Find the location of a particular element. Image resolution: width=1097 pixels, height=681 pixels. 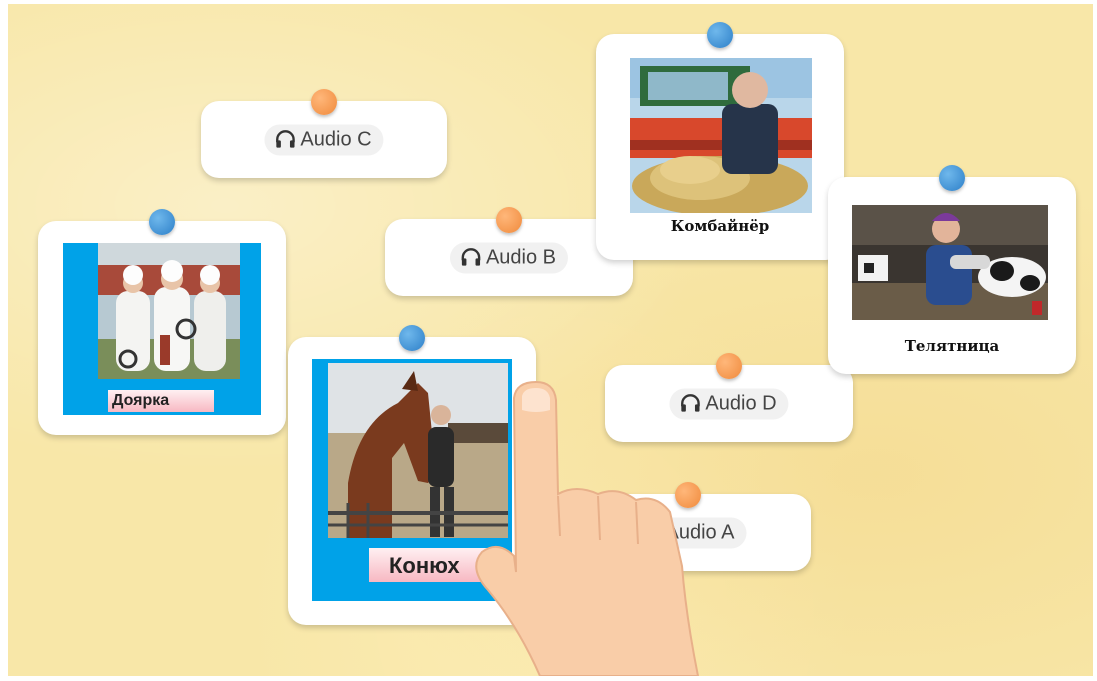

audio-button-c: Audio C is located at coordinates (324, 139).